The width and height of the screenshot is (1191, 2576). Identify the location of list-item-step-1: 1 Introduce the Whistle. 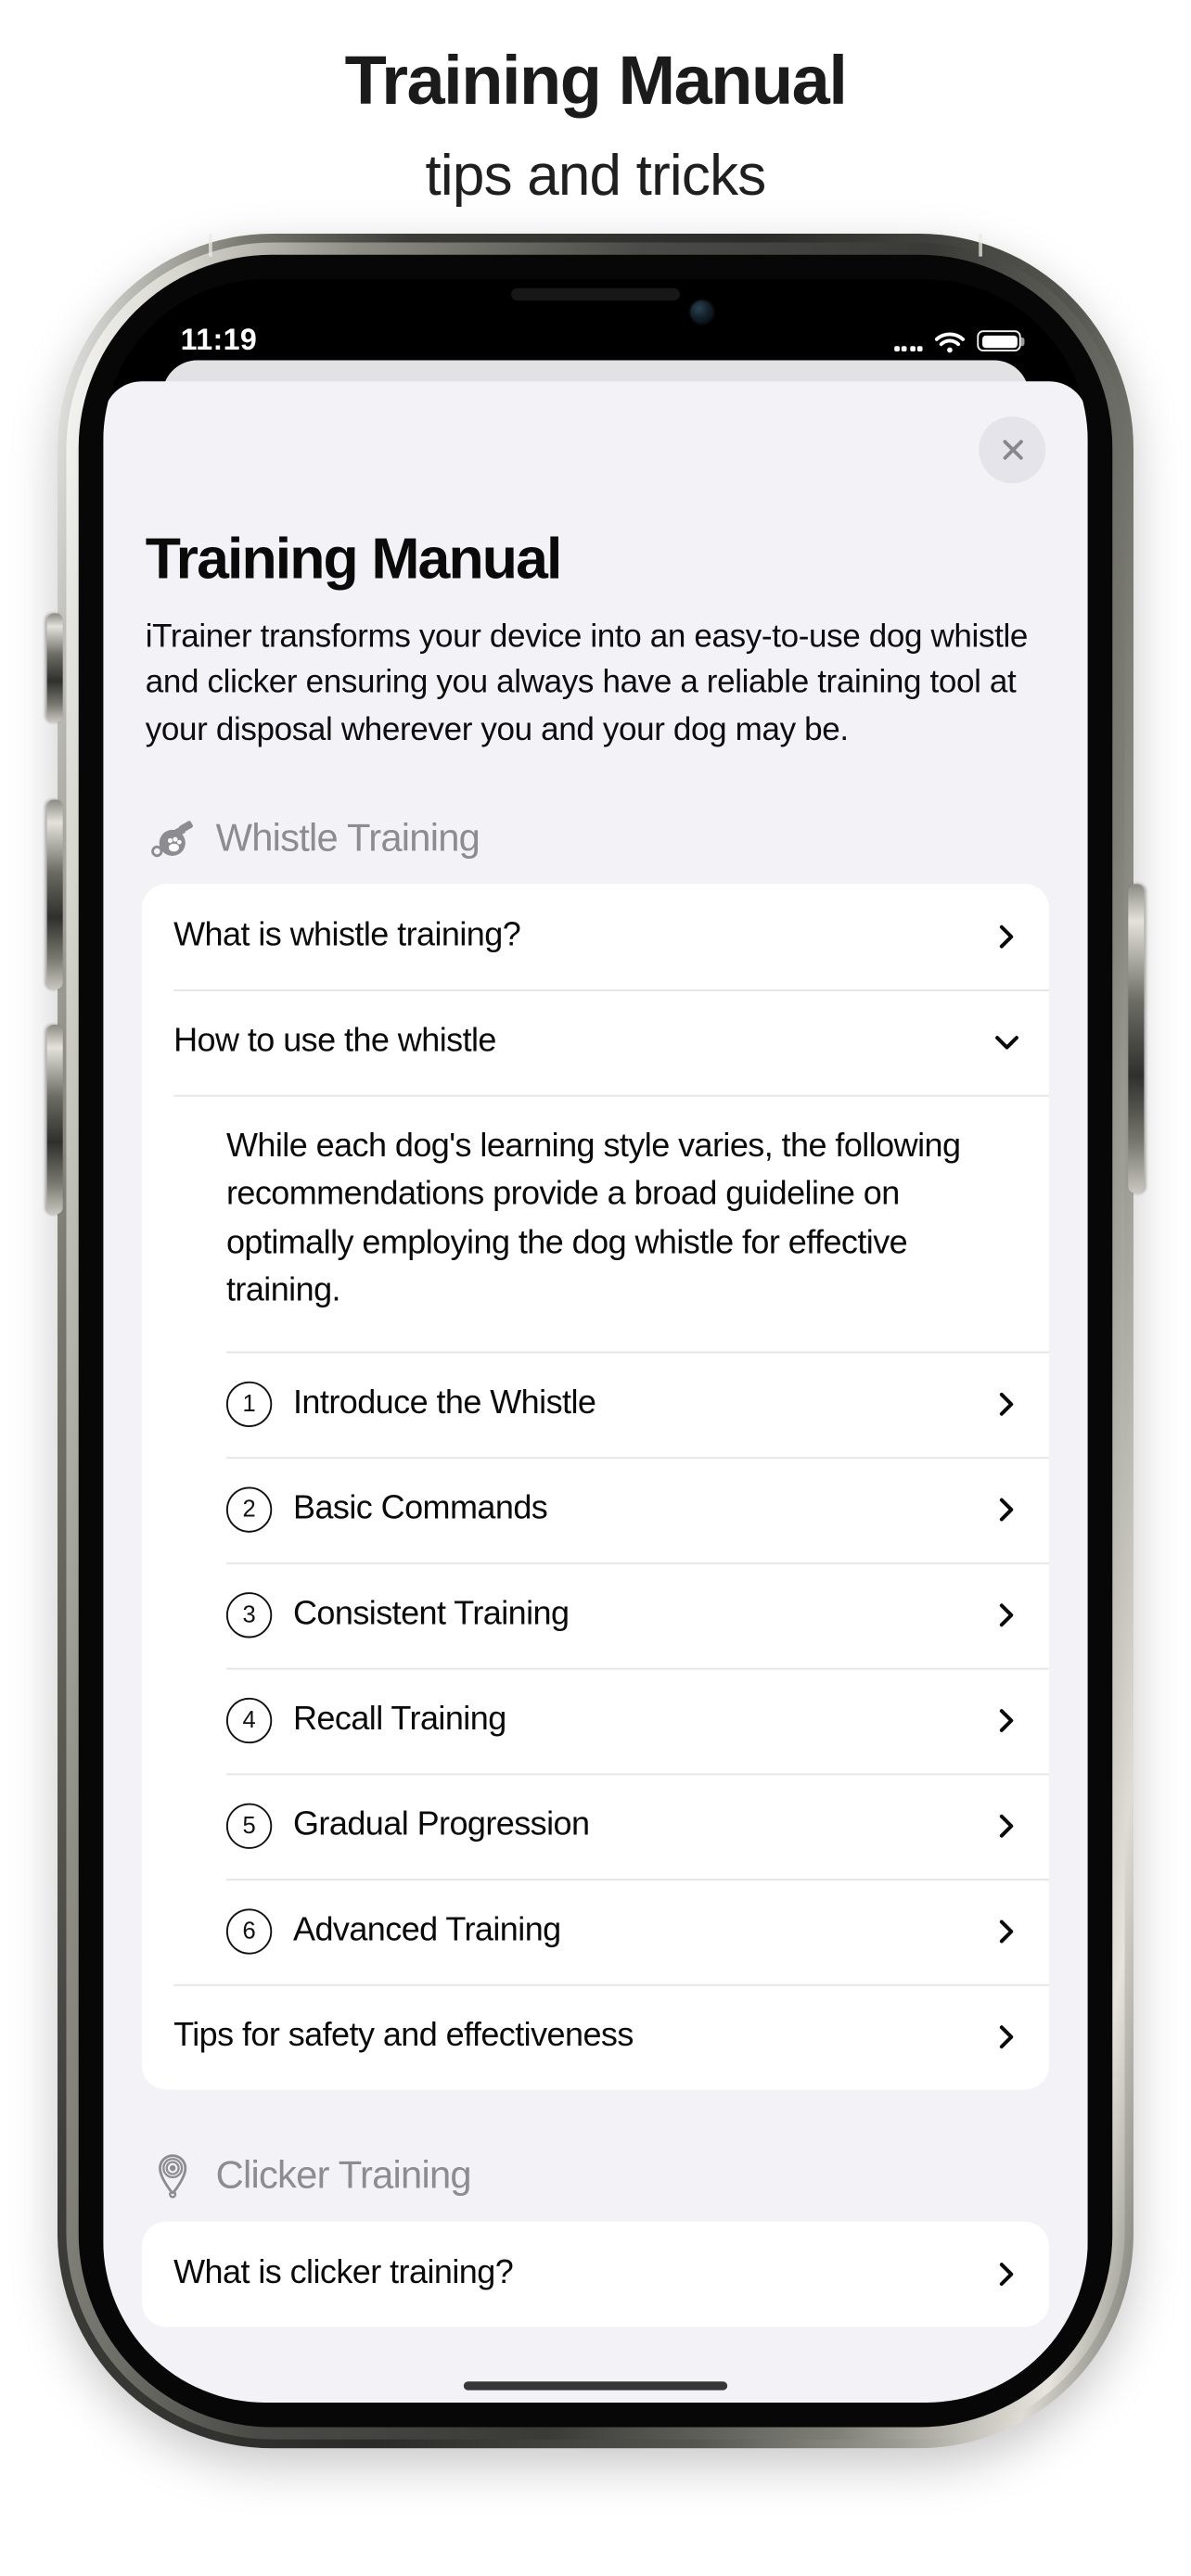
(596, 1404).